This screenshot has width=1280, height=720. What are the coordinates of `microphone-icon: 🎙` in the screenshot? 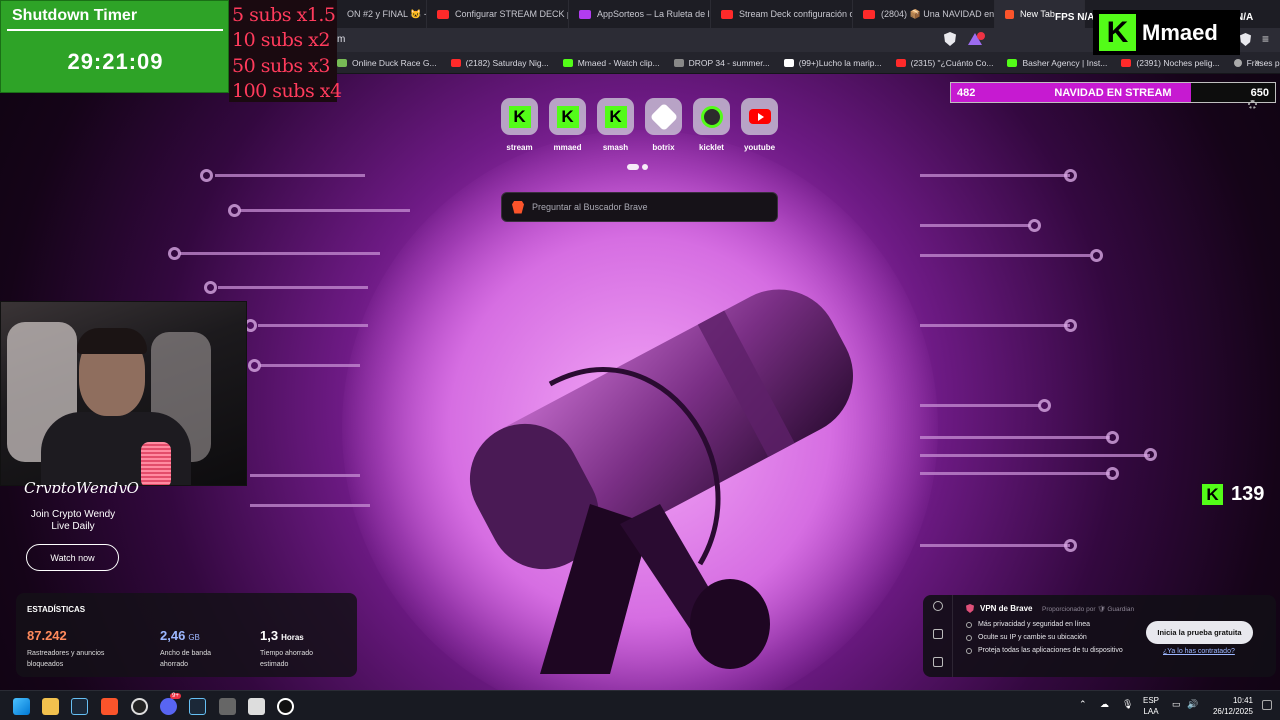 It's located at (1127, 704).